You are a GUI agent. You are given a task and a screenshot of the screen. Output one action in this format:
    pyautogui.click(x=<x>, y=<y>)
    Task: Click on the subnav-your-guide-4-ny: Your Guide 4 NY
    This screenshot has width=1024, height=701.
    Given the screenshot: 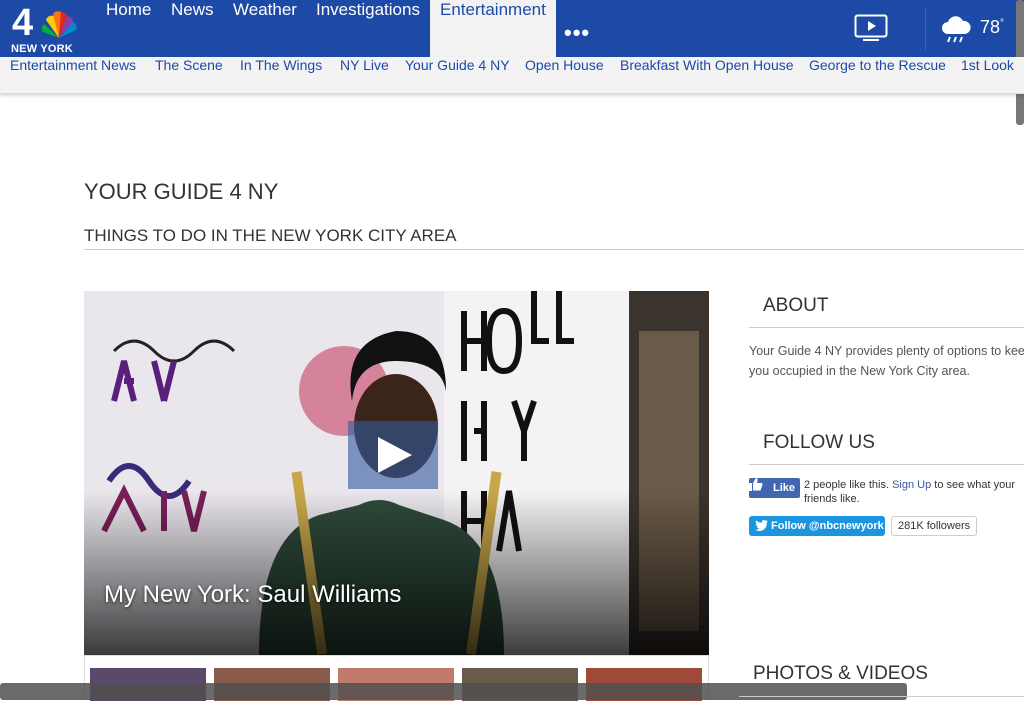 What is the action you would take?
    pyautogui.click(x=457, y=65)
    